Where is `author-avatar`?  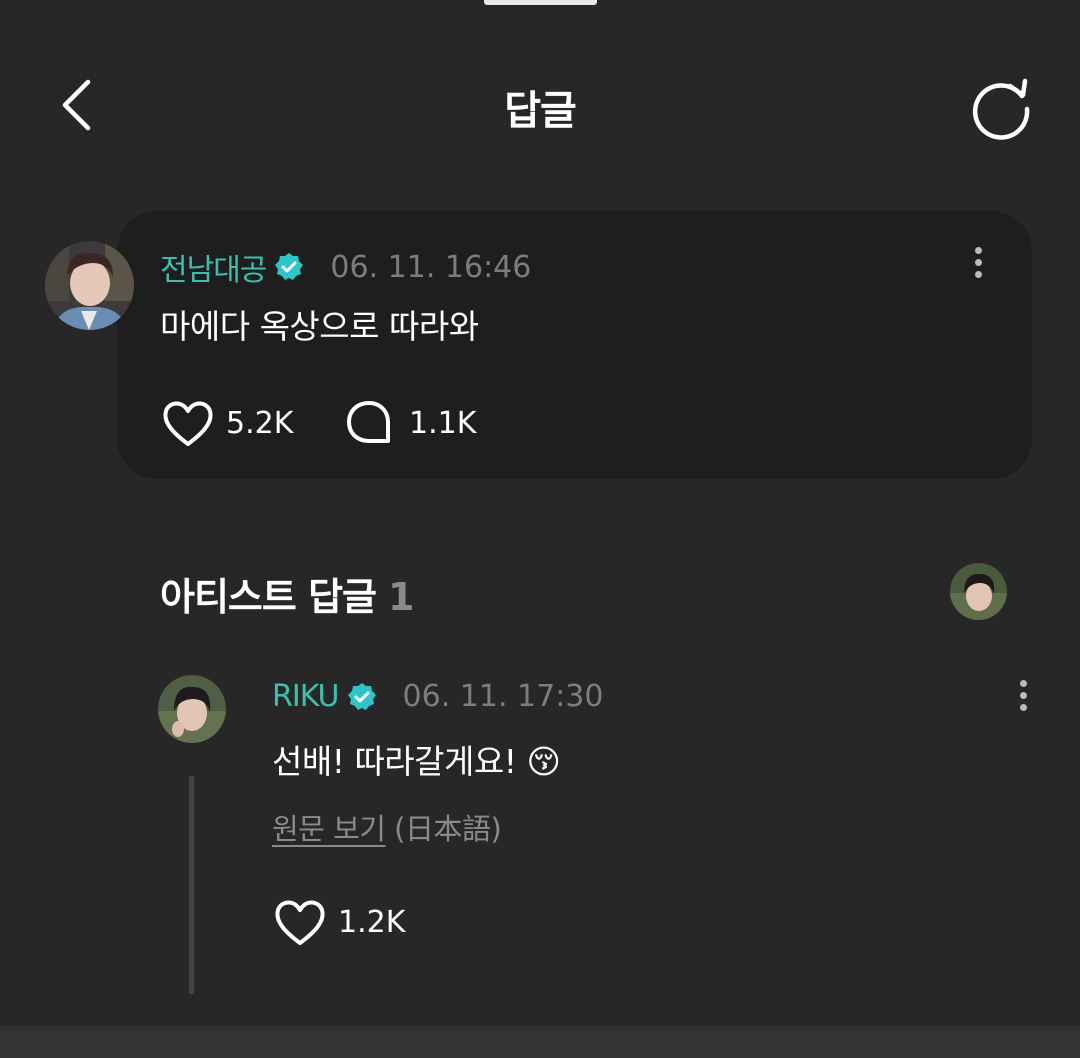
author-avatar is located at coordinates (89, 285).